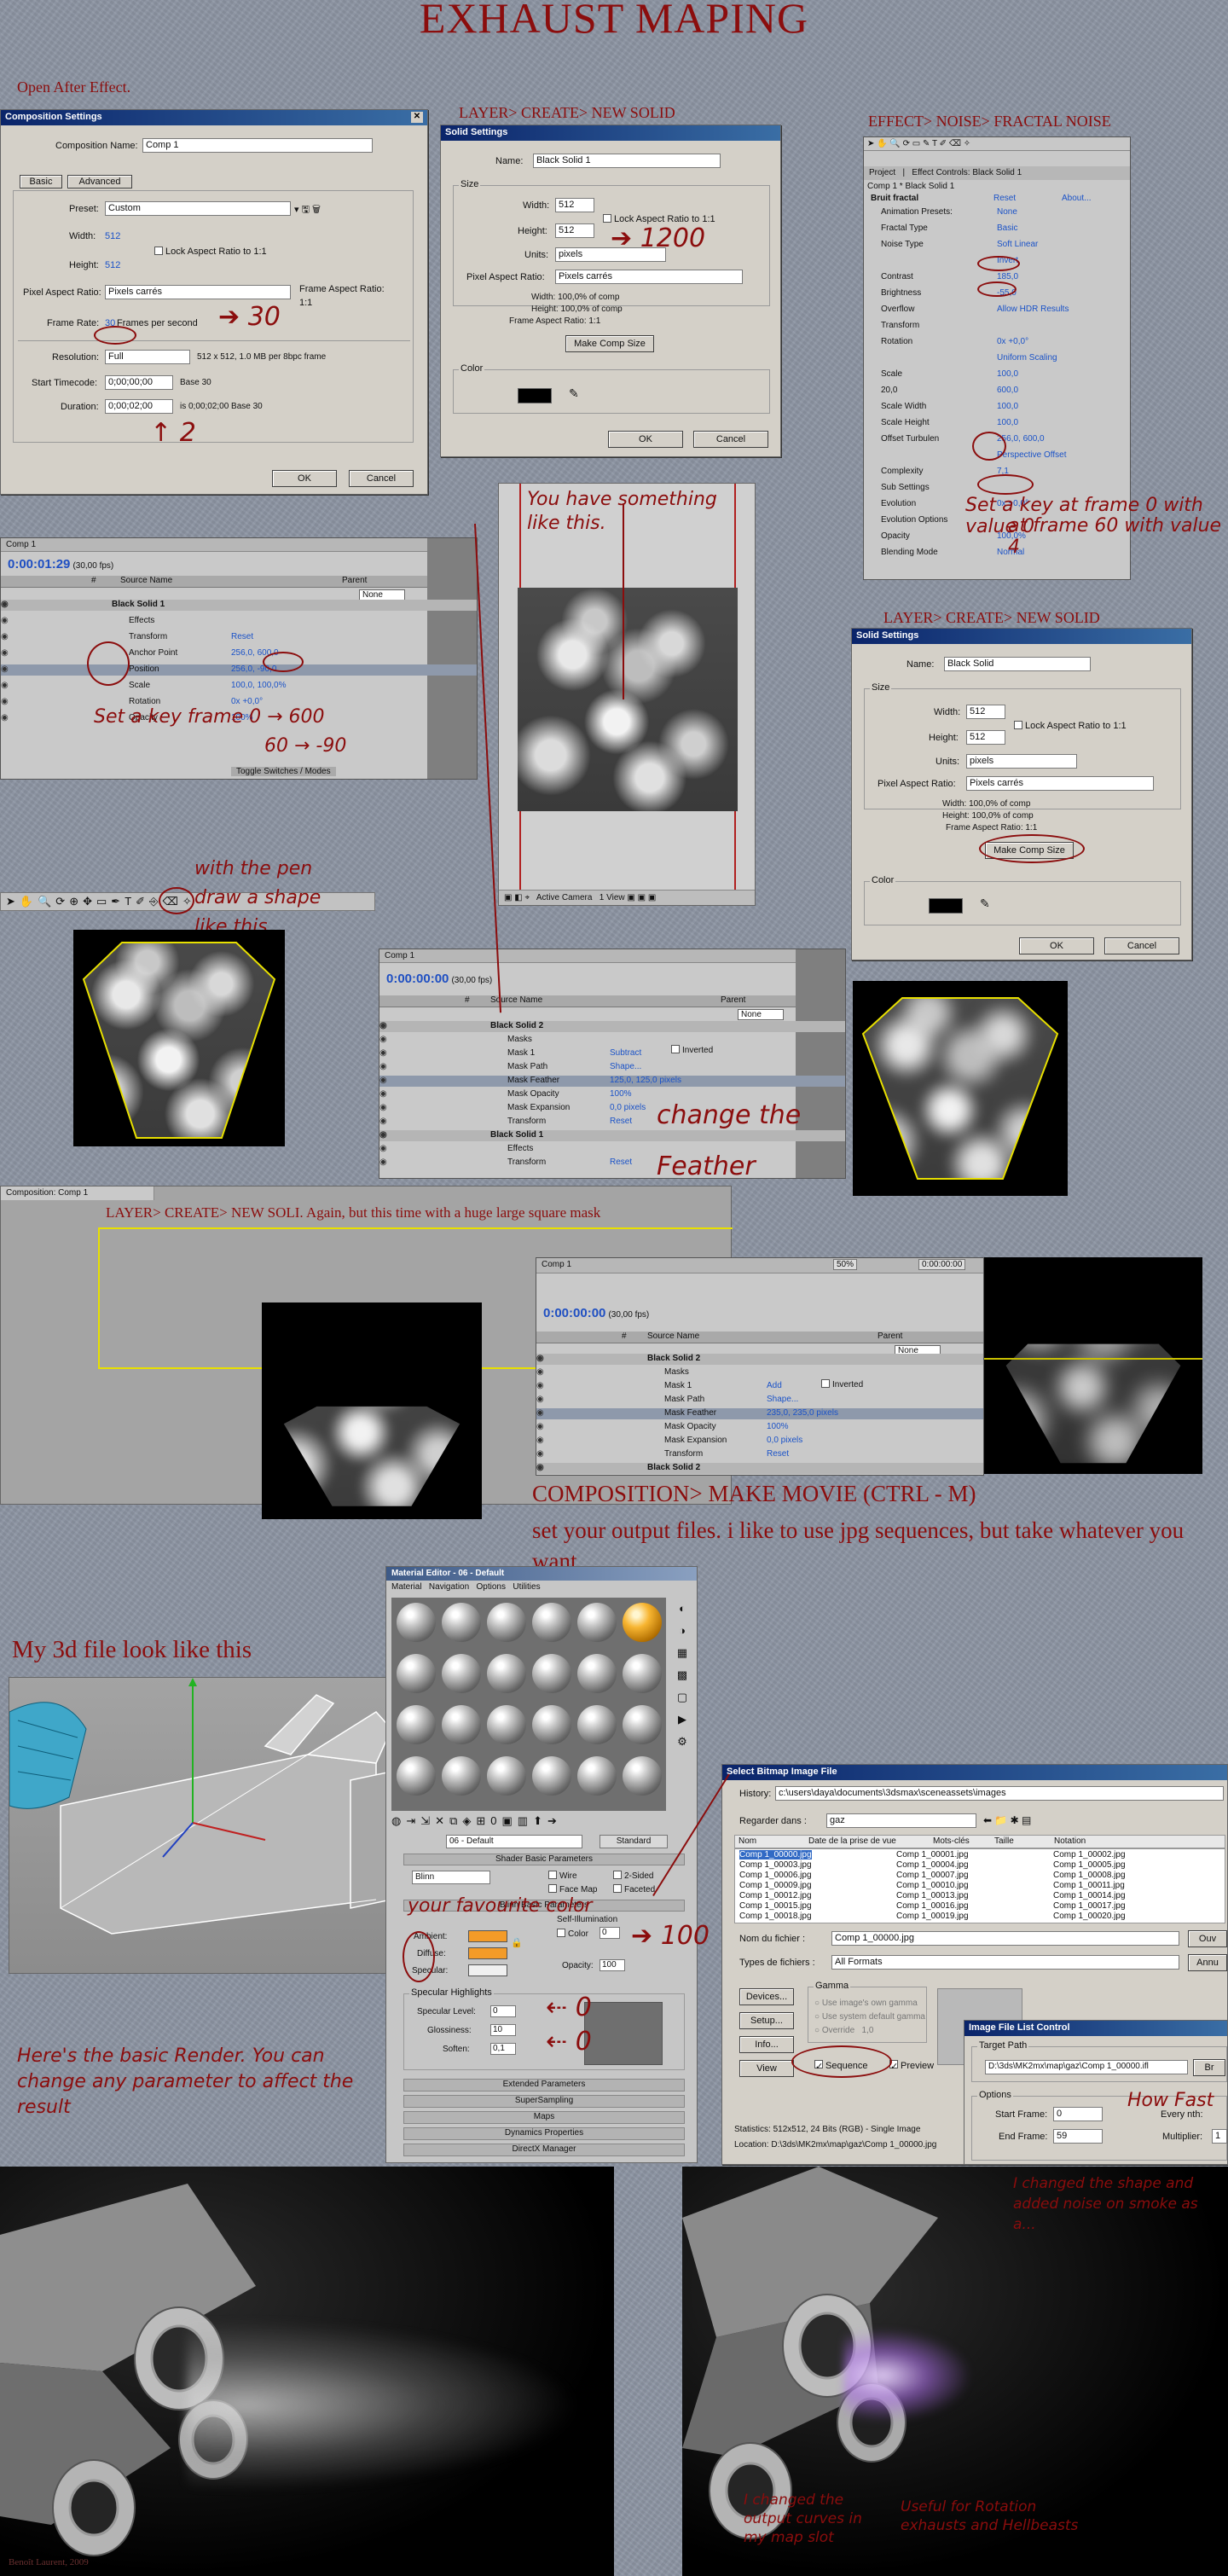 The height and width of the screenshot is (2576, 1228). Describe the element at coordinates (487, 1970) in the screenshot. I see `specular-color-swatch` at that location.